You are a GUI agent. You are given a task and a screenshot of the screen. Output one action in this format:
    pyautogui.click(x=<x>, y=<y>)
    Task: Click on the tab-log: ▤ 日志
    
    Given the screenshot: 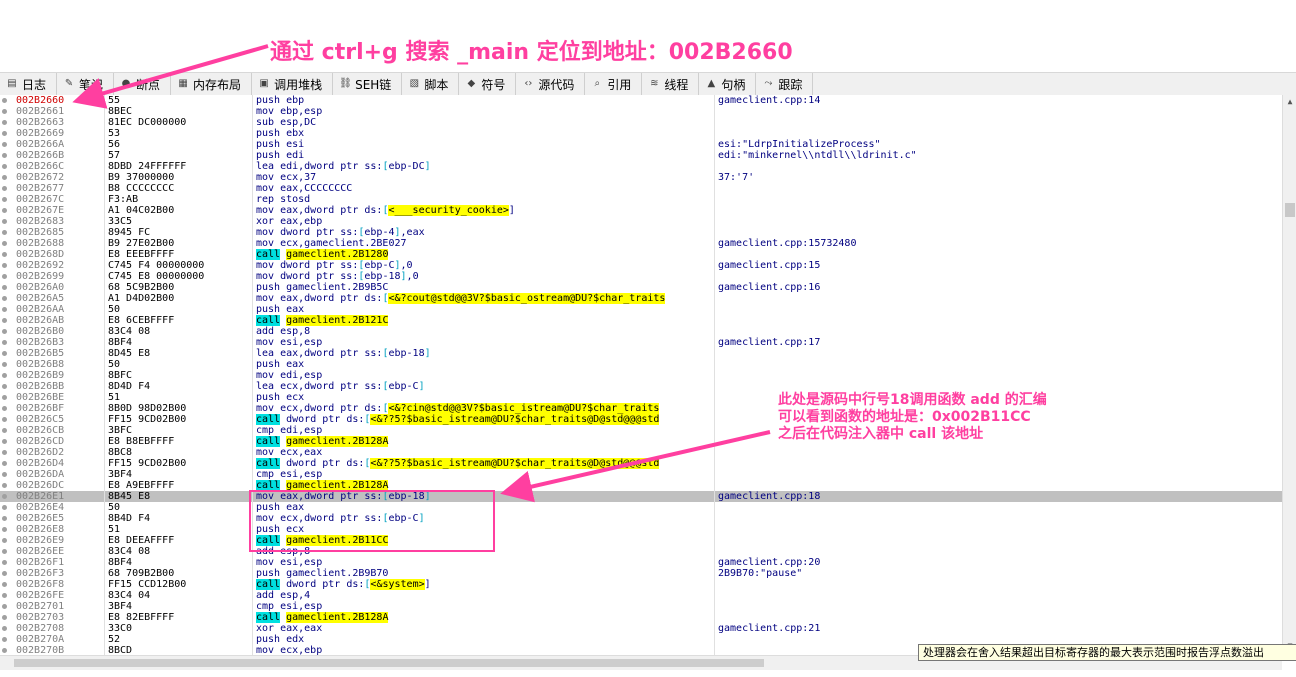 What is the action you would take?
    pyautogui.click(x=29, y=84)
    